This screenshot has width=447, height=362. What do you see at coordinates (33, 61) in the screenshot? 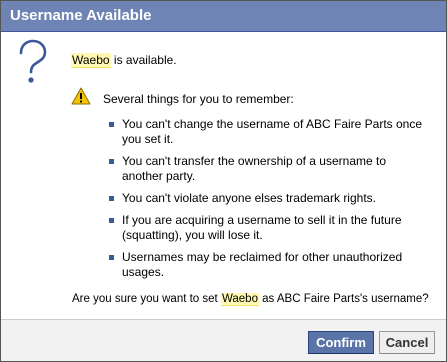
I see `question-mark-icon` at bounding box center [33, 61].